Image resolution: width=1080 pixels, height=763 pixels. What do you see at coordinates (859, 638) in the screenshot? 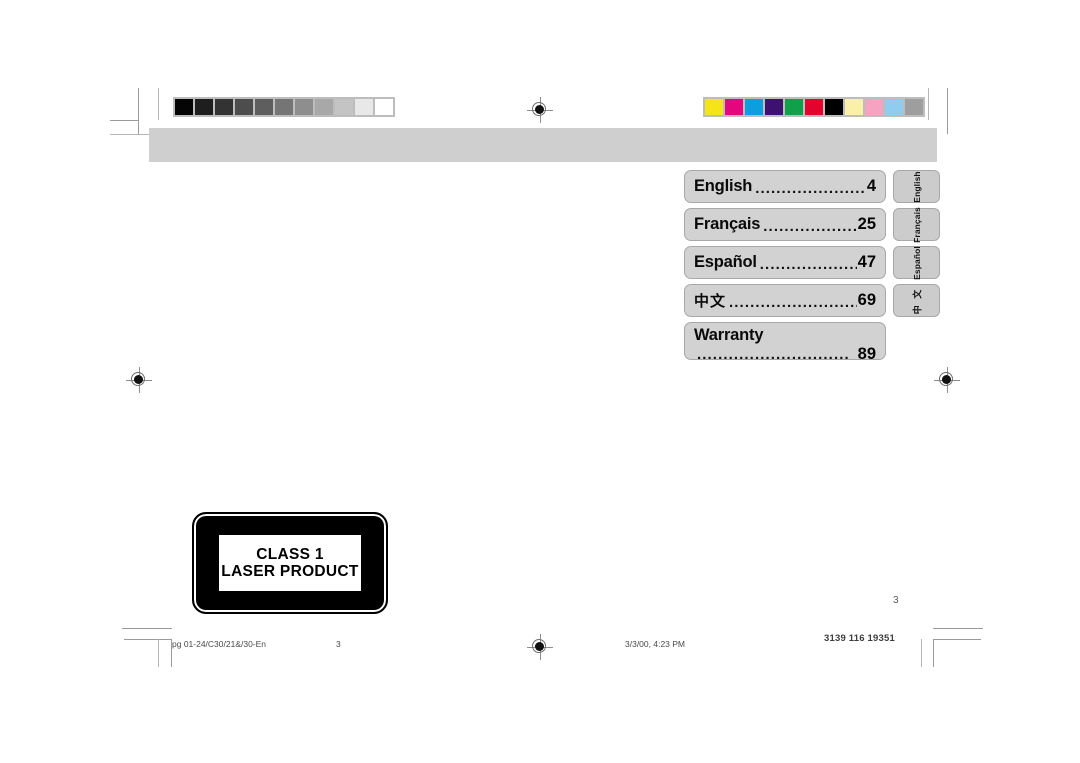
I see `footer-document-code: 3139 116 19351` at bounding box center [859, 638].